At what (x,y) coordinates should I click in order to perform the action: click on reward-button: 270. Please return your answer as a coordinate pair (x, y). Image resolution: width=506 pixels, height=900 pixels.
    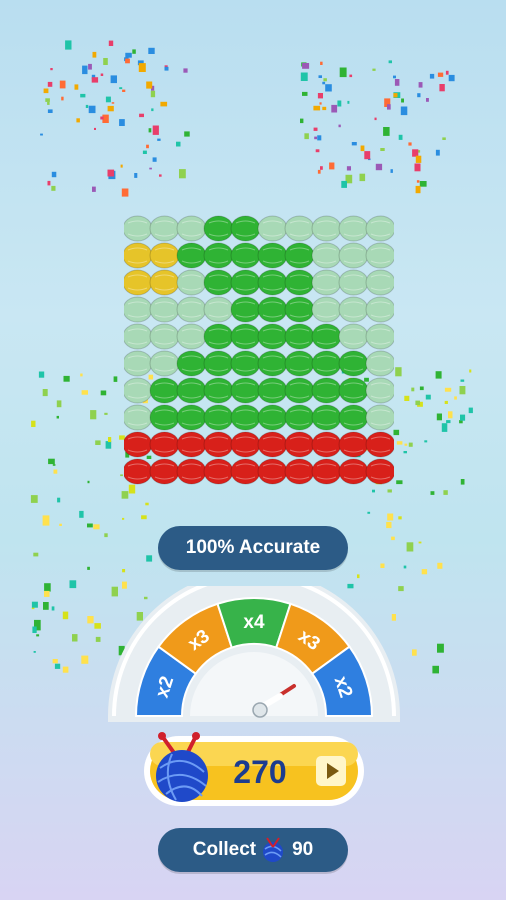
    Looking at the image, I should click on (254, 771).